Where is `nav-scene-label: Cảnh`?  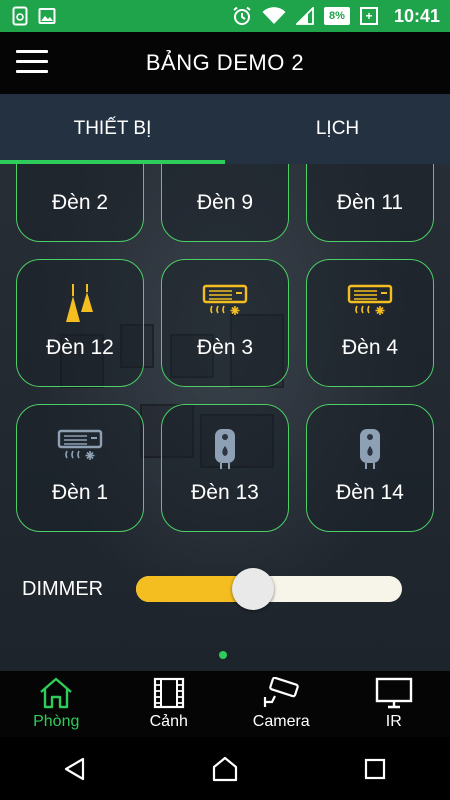 nav-scene-label: Cảnh is located at coordinates (168, 721).